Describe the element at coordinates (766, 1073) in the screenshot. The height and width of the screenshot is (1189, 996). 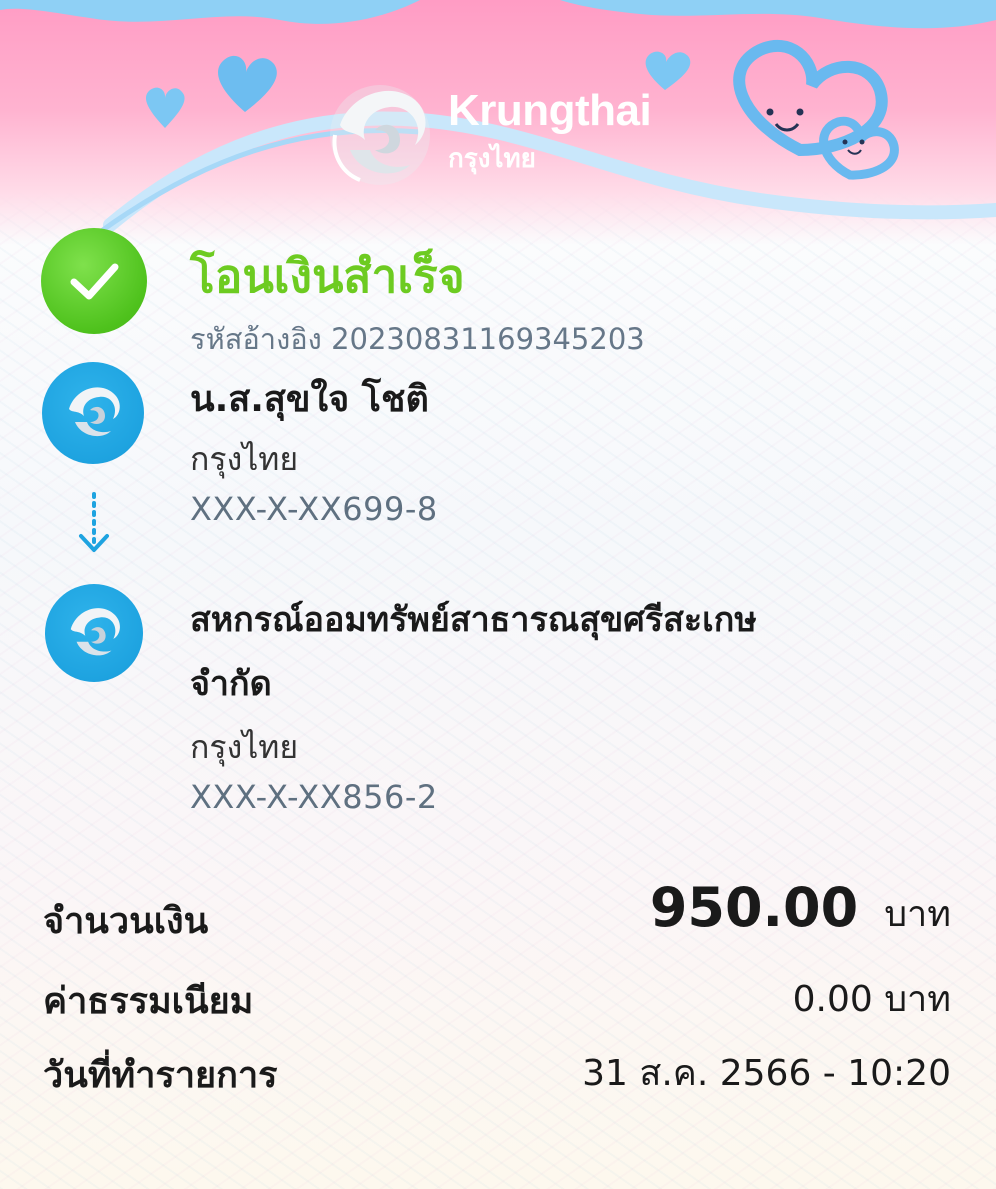
I see `transaction-date: 31 ส.ค. 2566 - 10:20` at that location.